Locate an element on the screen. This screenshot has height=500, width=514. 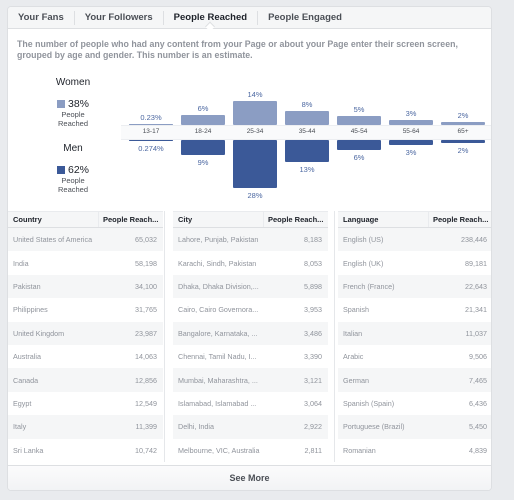
table-row: Melbourne, VIC, Australia 2,811 is located at coordinates (250, 450).